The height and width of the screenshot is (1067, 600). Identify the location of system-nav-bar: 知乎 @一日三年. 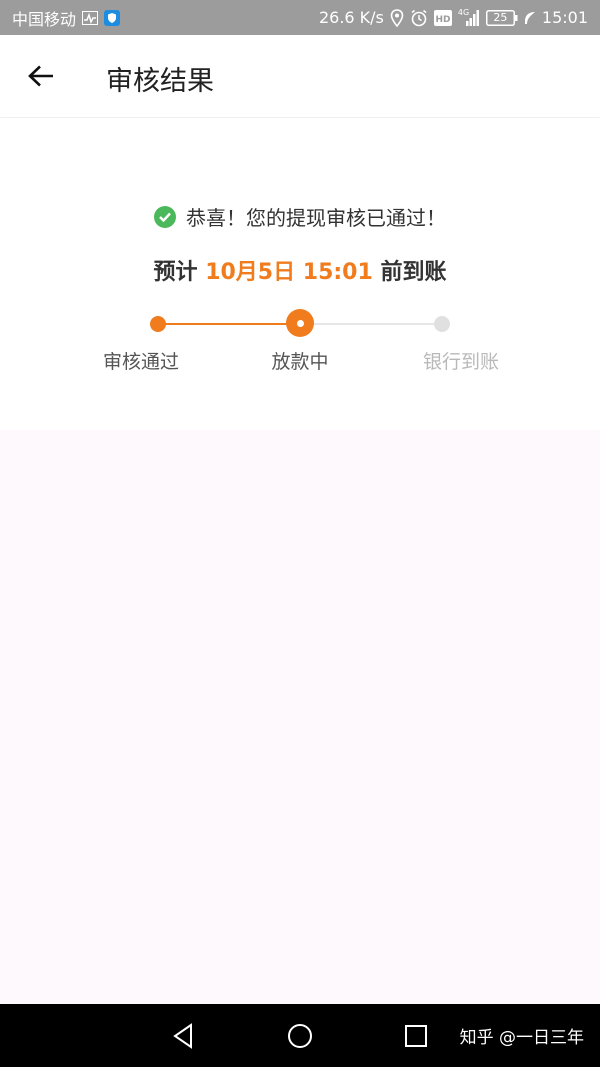
(300, 1035).